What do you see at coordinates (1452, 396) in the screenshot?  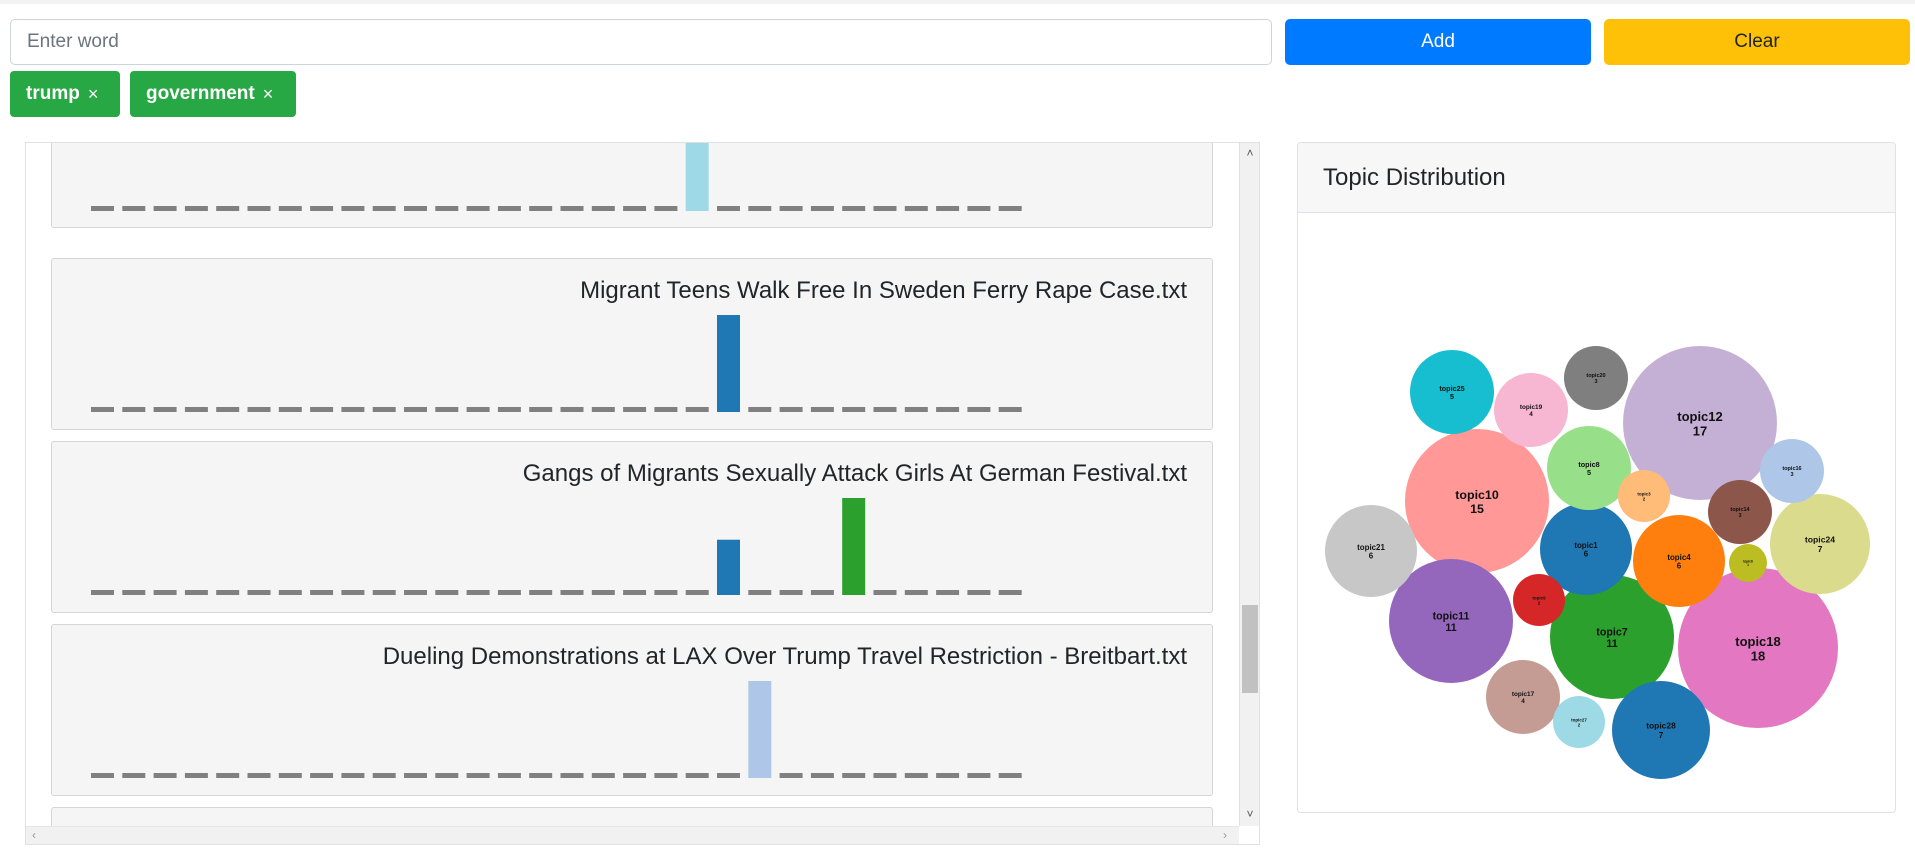 I see `topic-bubble-count: 5` at bounding box center [1452, 396].